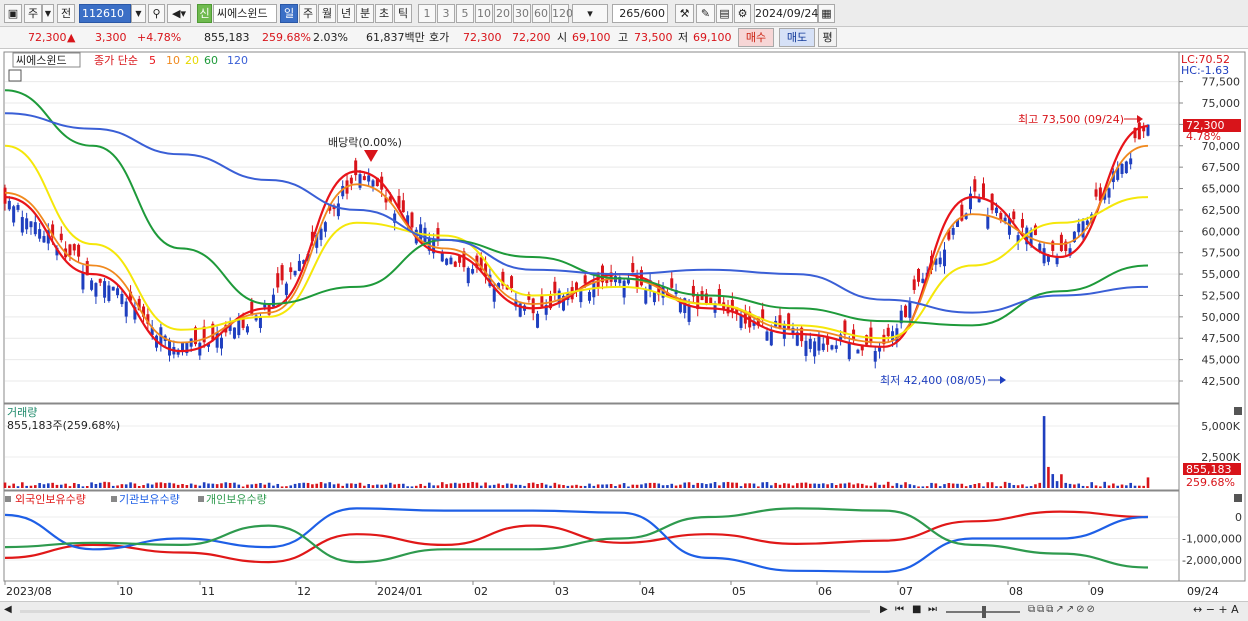 The image size is (1248, 621). Describe the element at coordinates (29, 591) in the screenshot. I see `x-axis-label: 2023/08` at that location.